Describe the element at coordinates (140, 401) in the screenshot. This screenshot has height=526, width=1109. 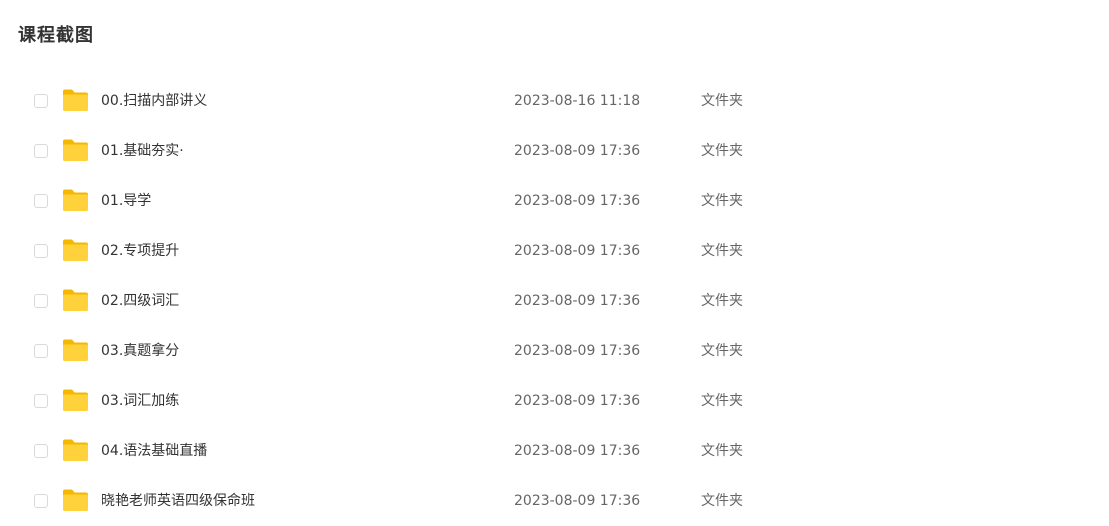
I see `file-name: 03.词汇加练` at that location.